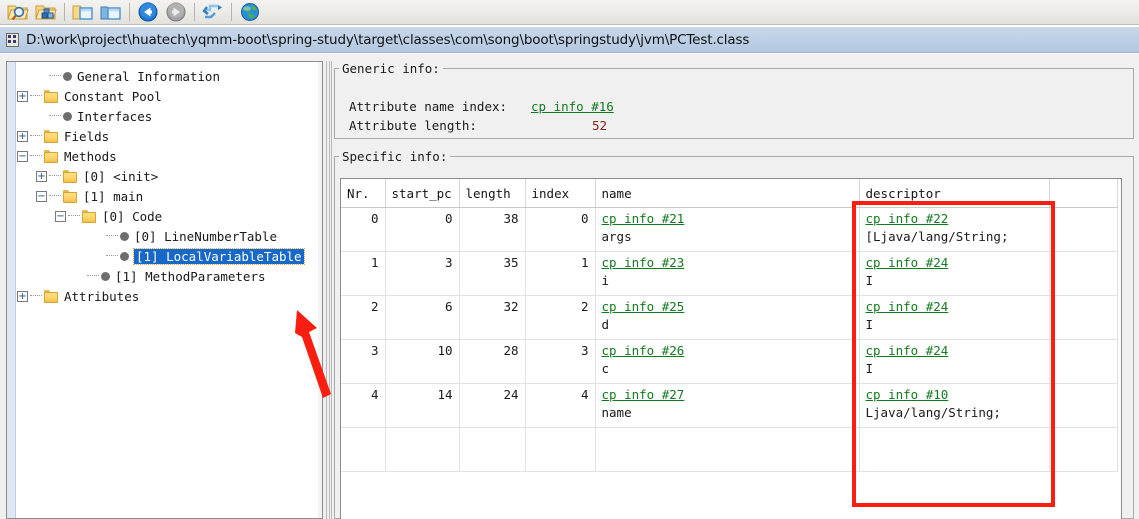 This screenshot has height=519, width=1139. I want to click on name-value: name, so click(616, 412).